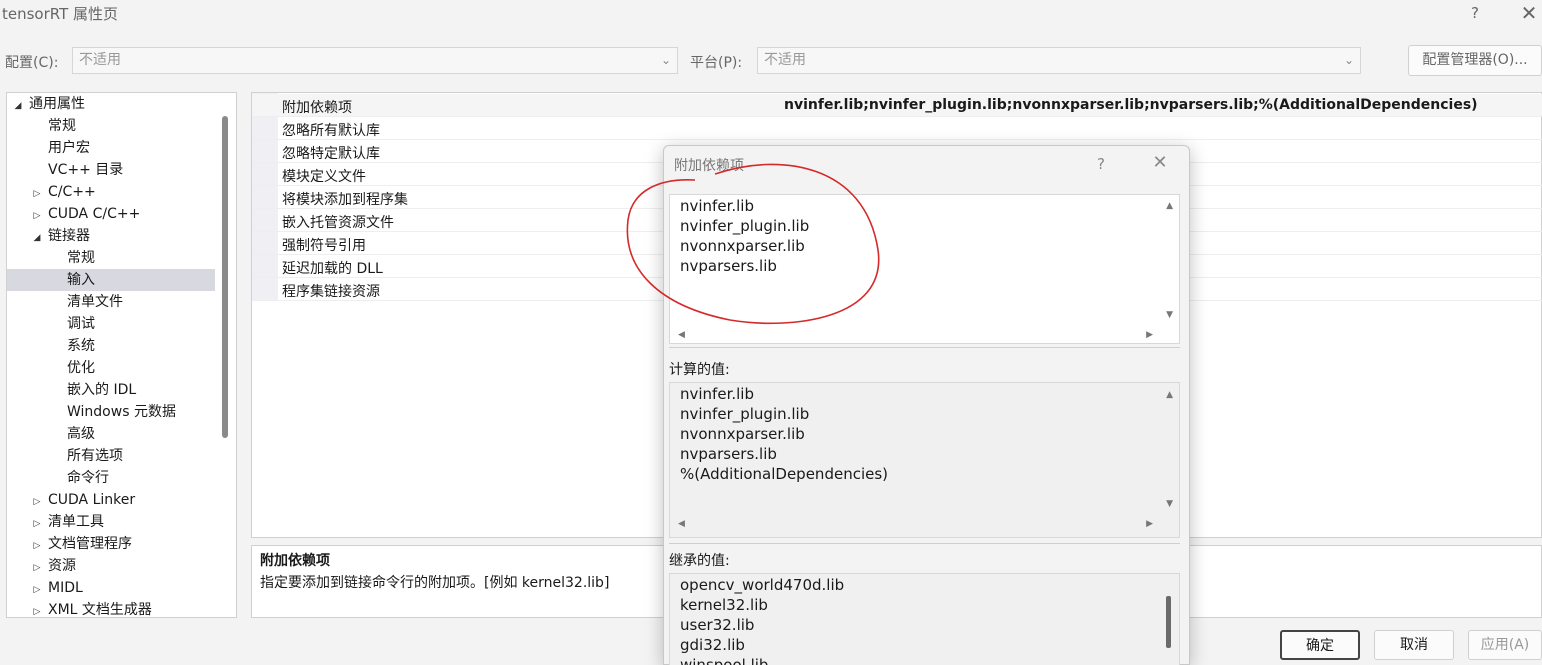 The height and width of the screenshot is (665, 1542). What do you see at coordinates (717, 625) in the screenshot?
I see `library-entry: user32.lib` at bounding box center [717, 625].